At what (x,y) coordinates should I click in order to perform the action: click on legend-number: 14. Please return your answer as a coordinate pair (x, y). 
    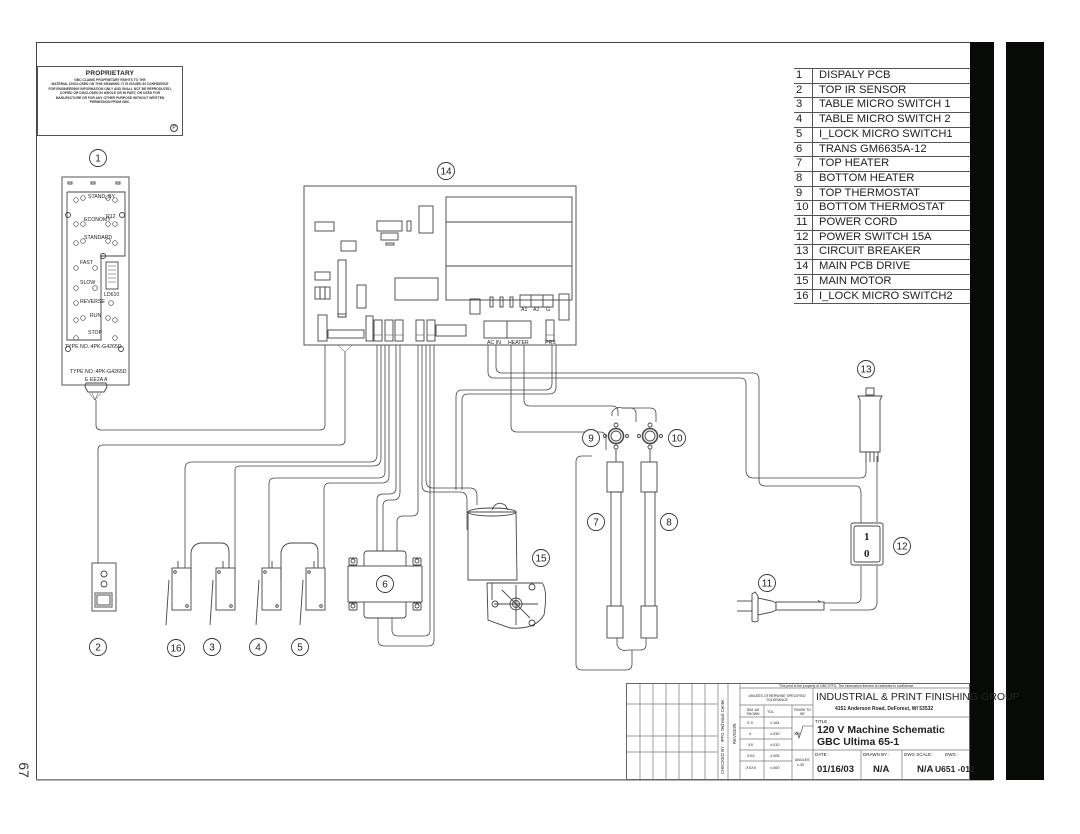
    Looking at the image, I should click on (803, 267).